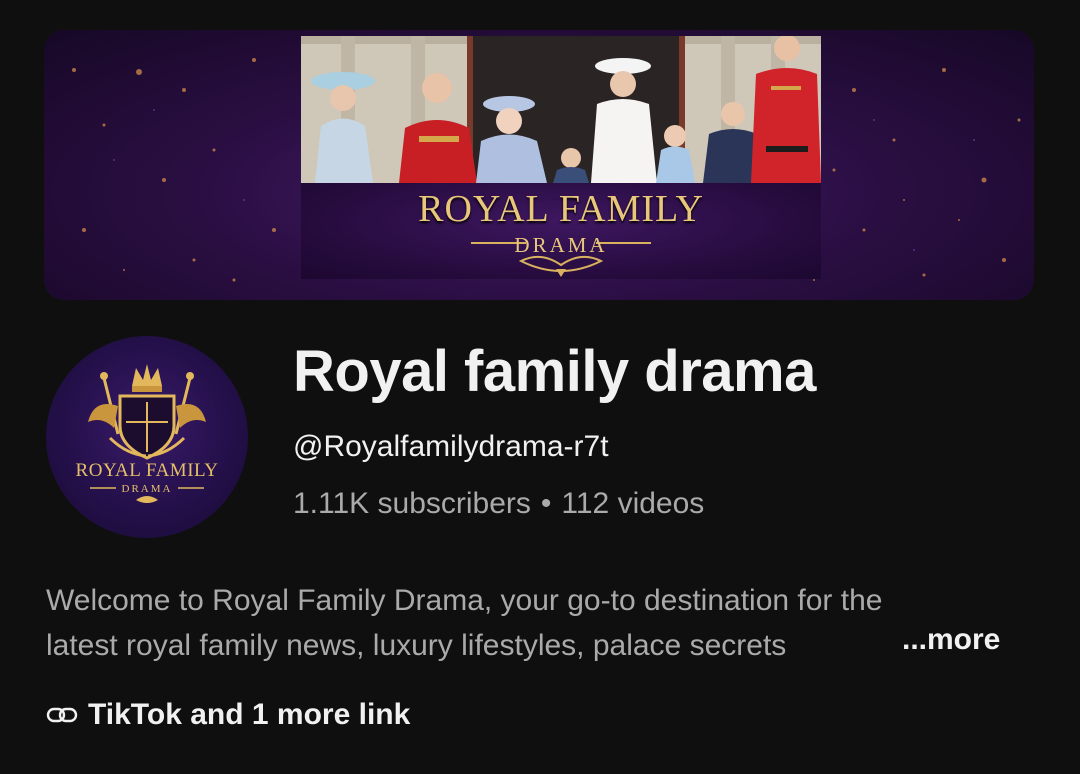 This screenshot has width=1080, height=774. What do you see at coordinates (412, 503) in the screenshot?
I see `subscriber-count: 1.11K subscribers` at bounding box center [412, 503].